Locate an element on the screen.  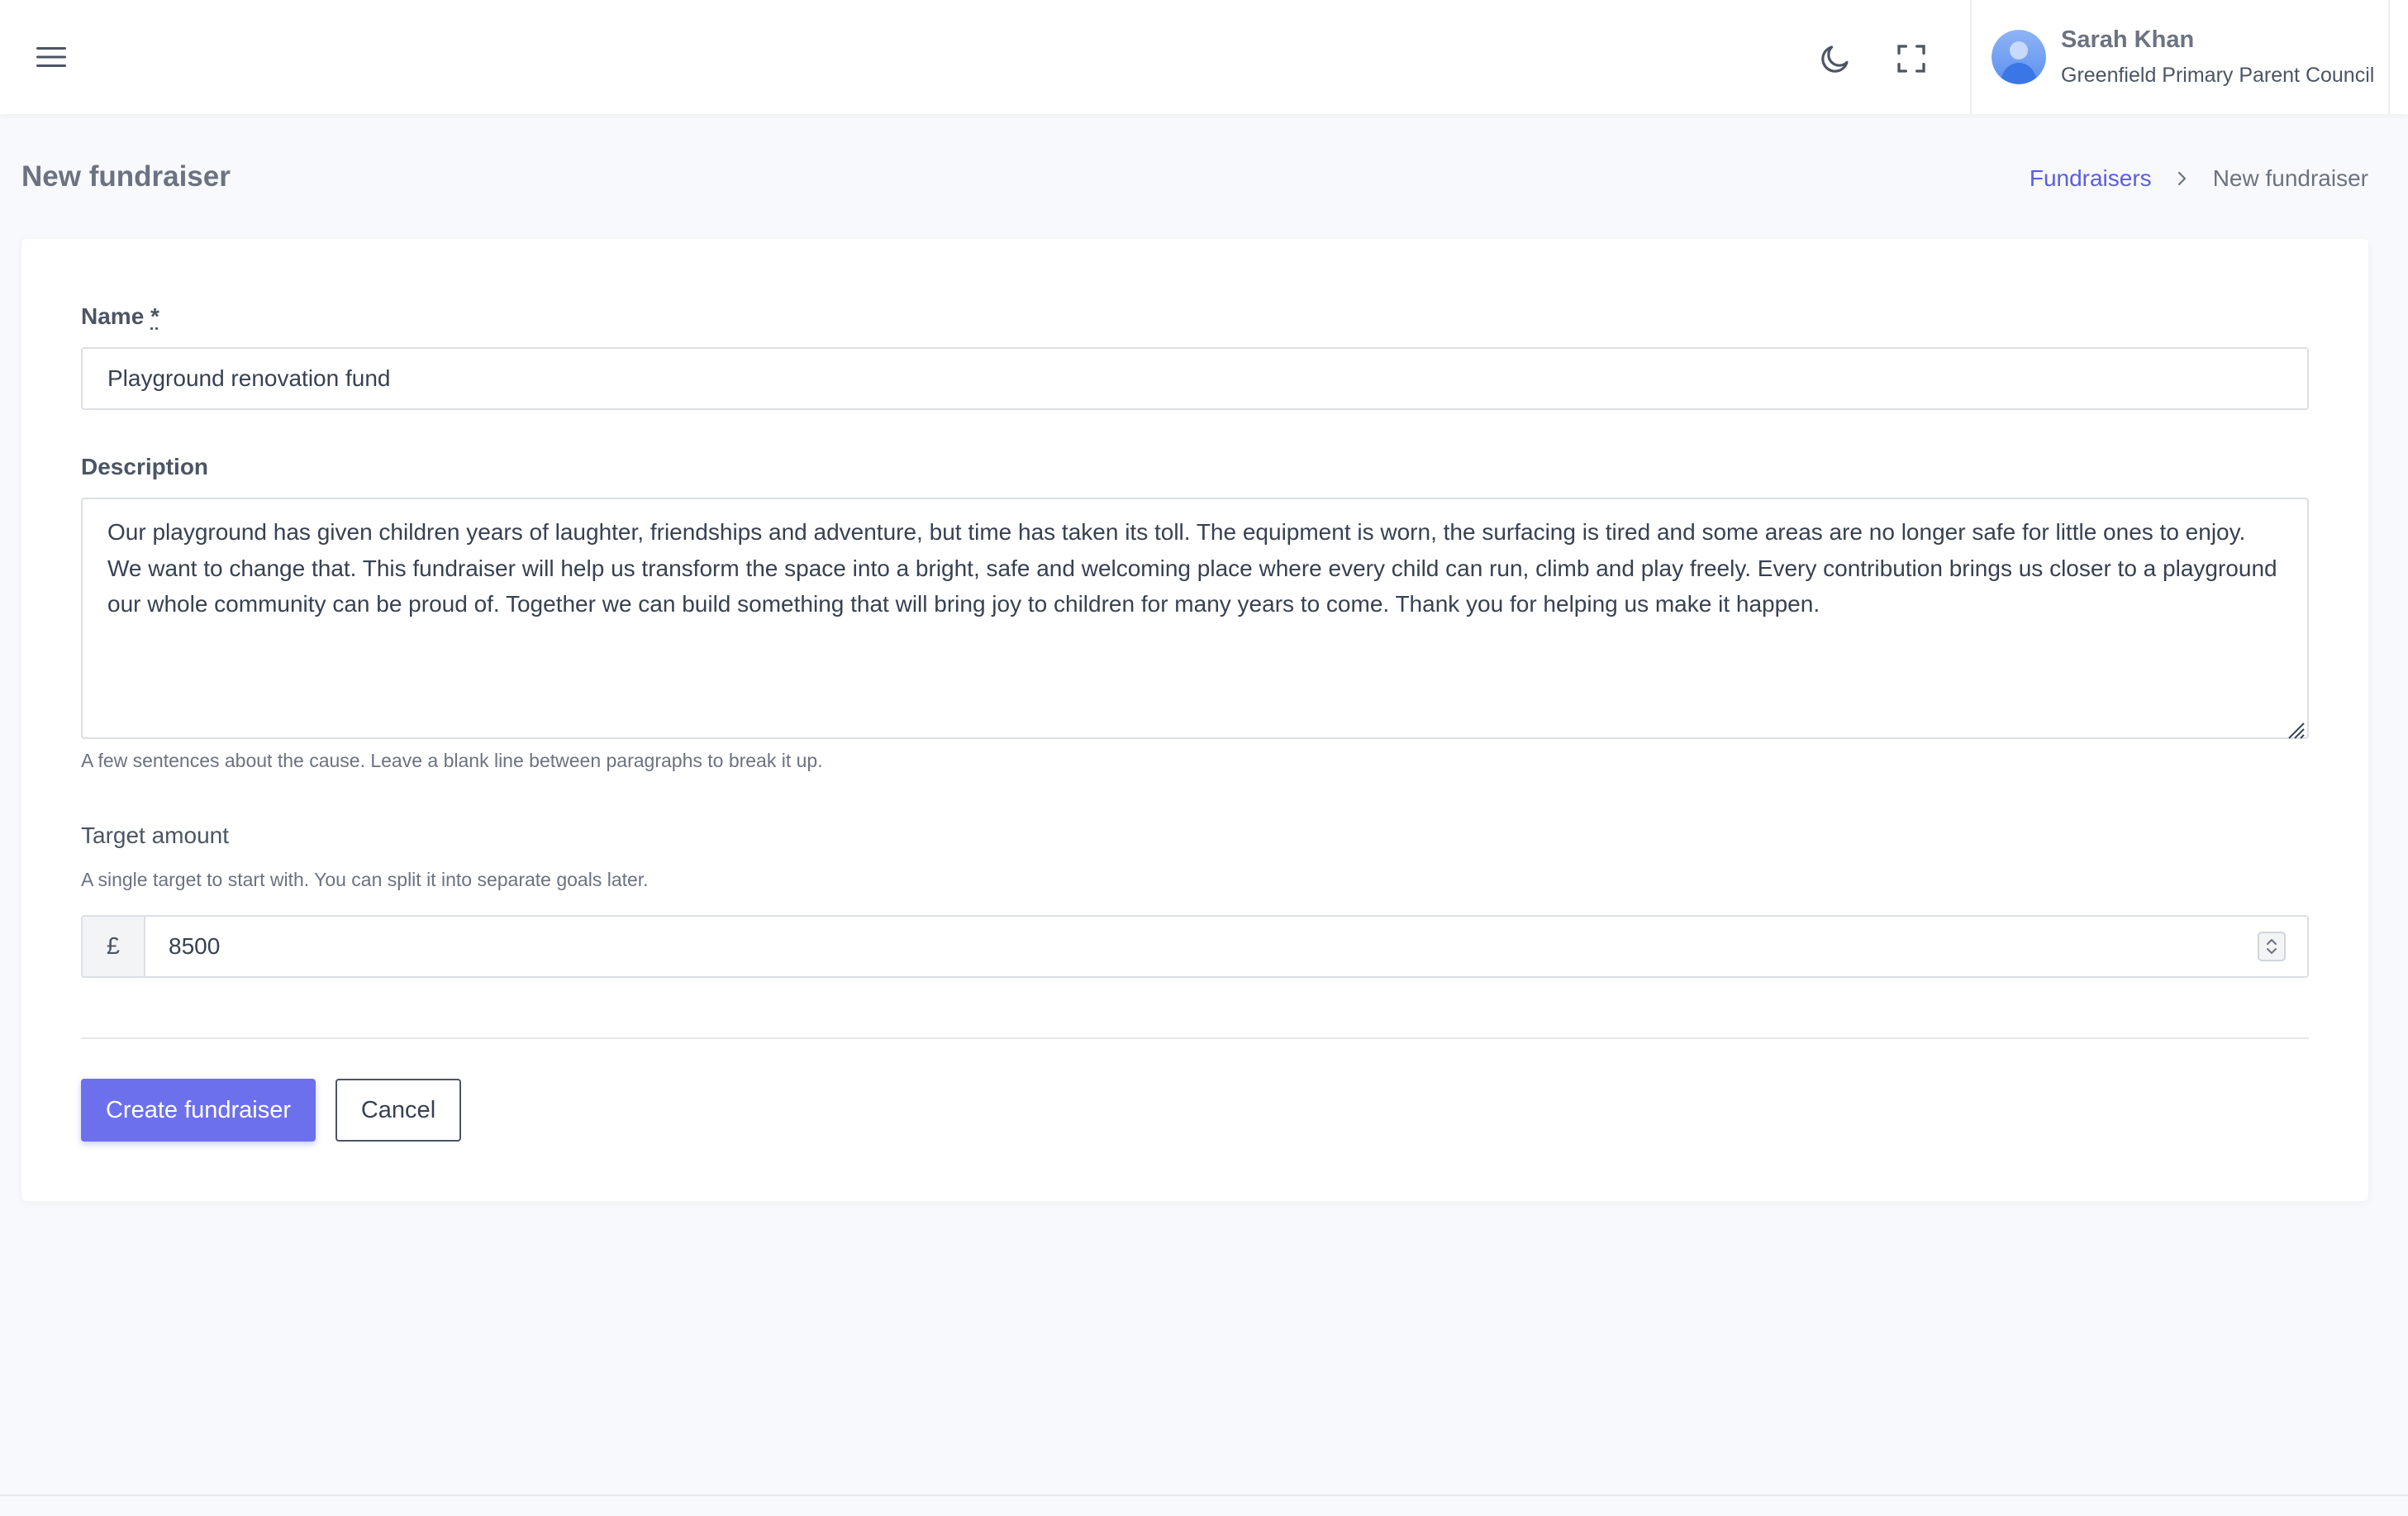
breadcrumb: Fundraisers New fundraiser is located at coordinates (2199, 178).